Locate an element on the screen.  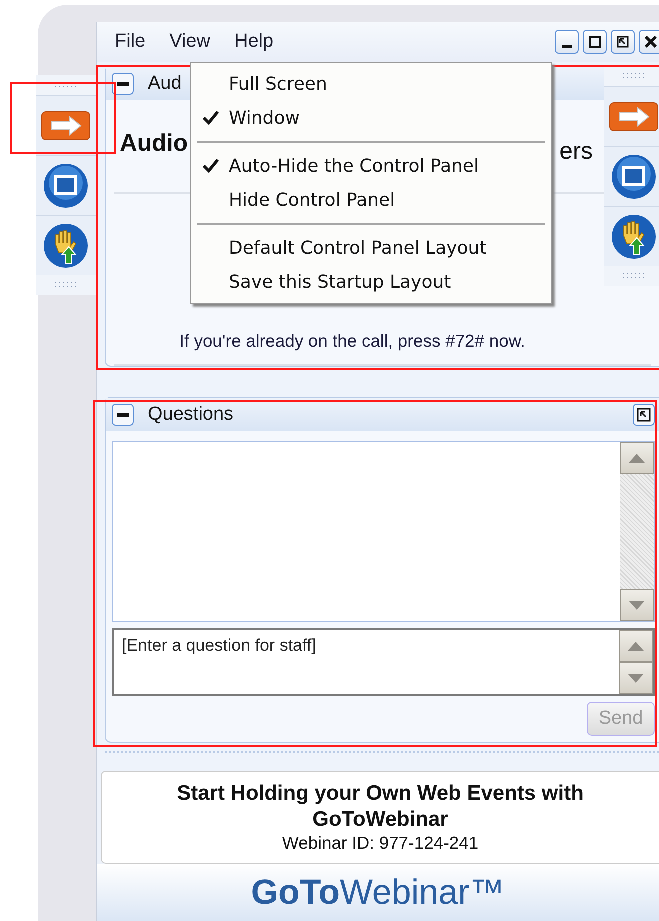
menu-option: Hide Control Panel is located at coordinates (371, 200).